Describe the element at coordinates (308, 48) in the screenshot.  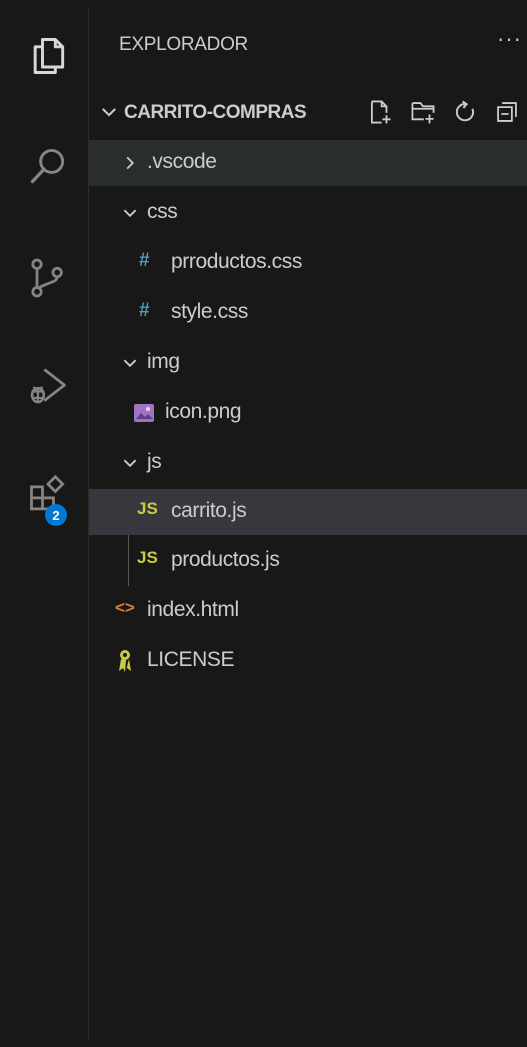
I see `explorer-header: EXPLORADOR ···` at that location.